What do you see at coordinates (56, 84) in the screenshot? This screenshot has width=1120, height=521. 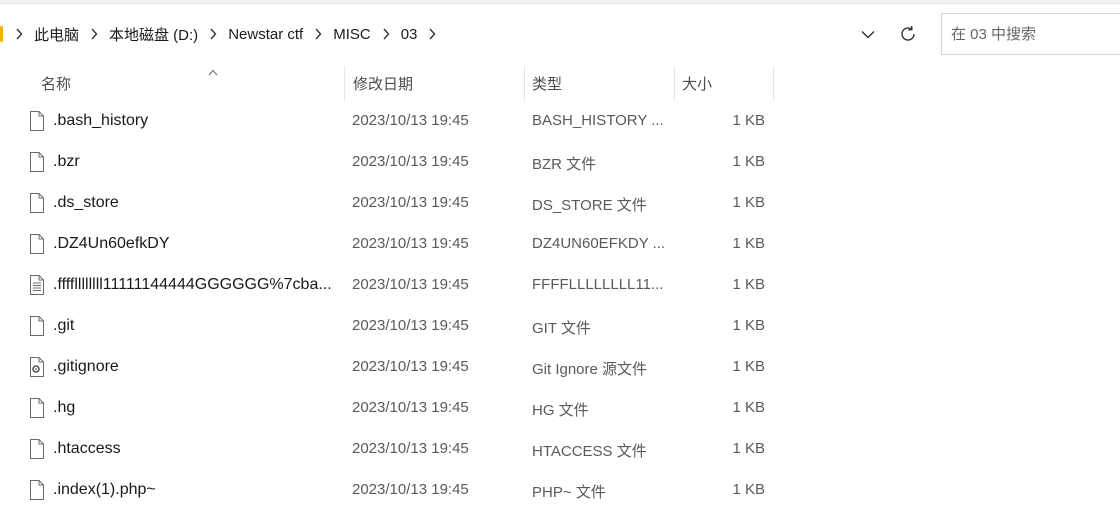 I see `column-header-name-label: 名称` at bounding box center [56, 84].